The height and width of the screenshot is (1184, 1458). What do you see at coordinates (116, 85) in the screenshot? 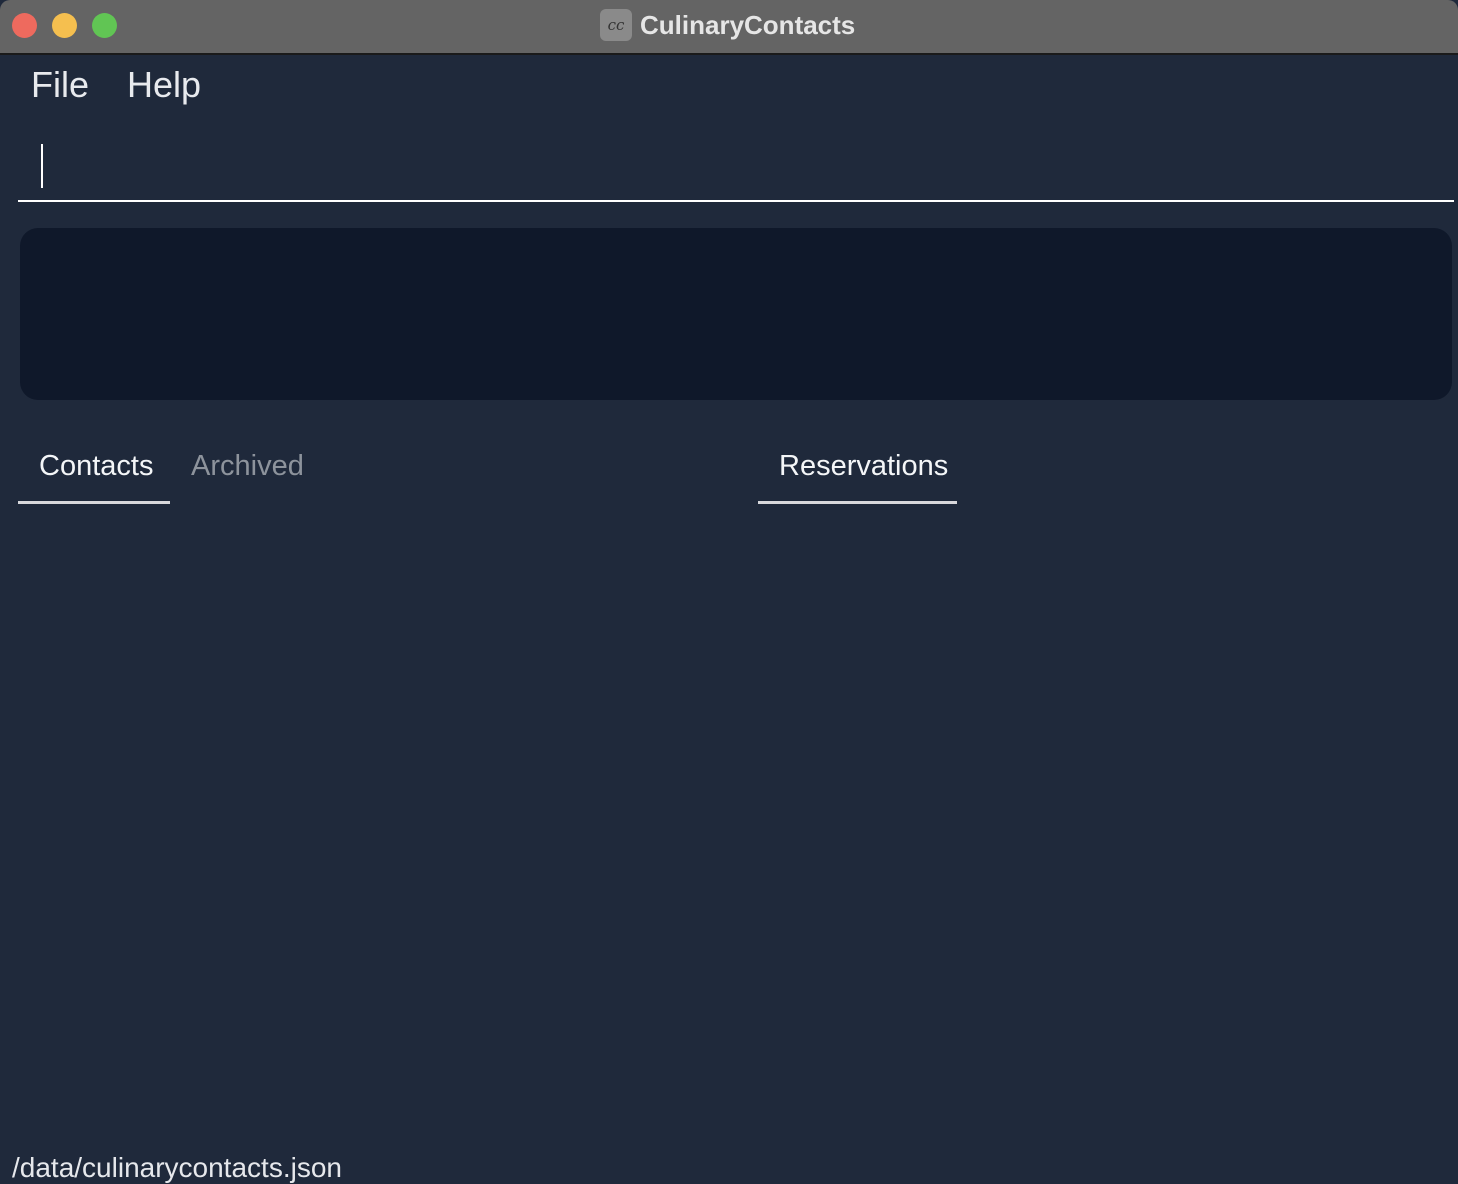
I see `menu-bar: File Help` at bounding box center [116, 85].